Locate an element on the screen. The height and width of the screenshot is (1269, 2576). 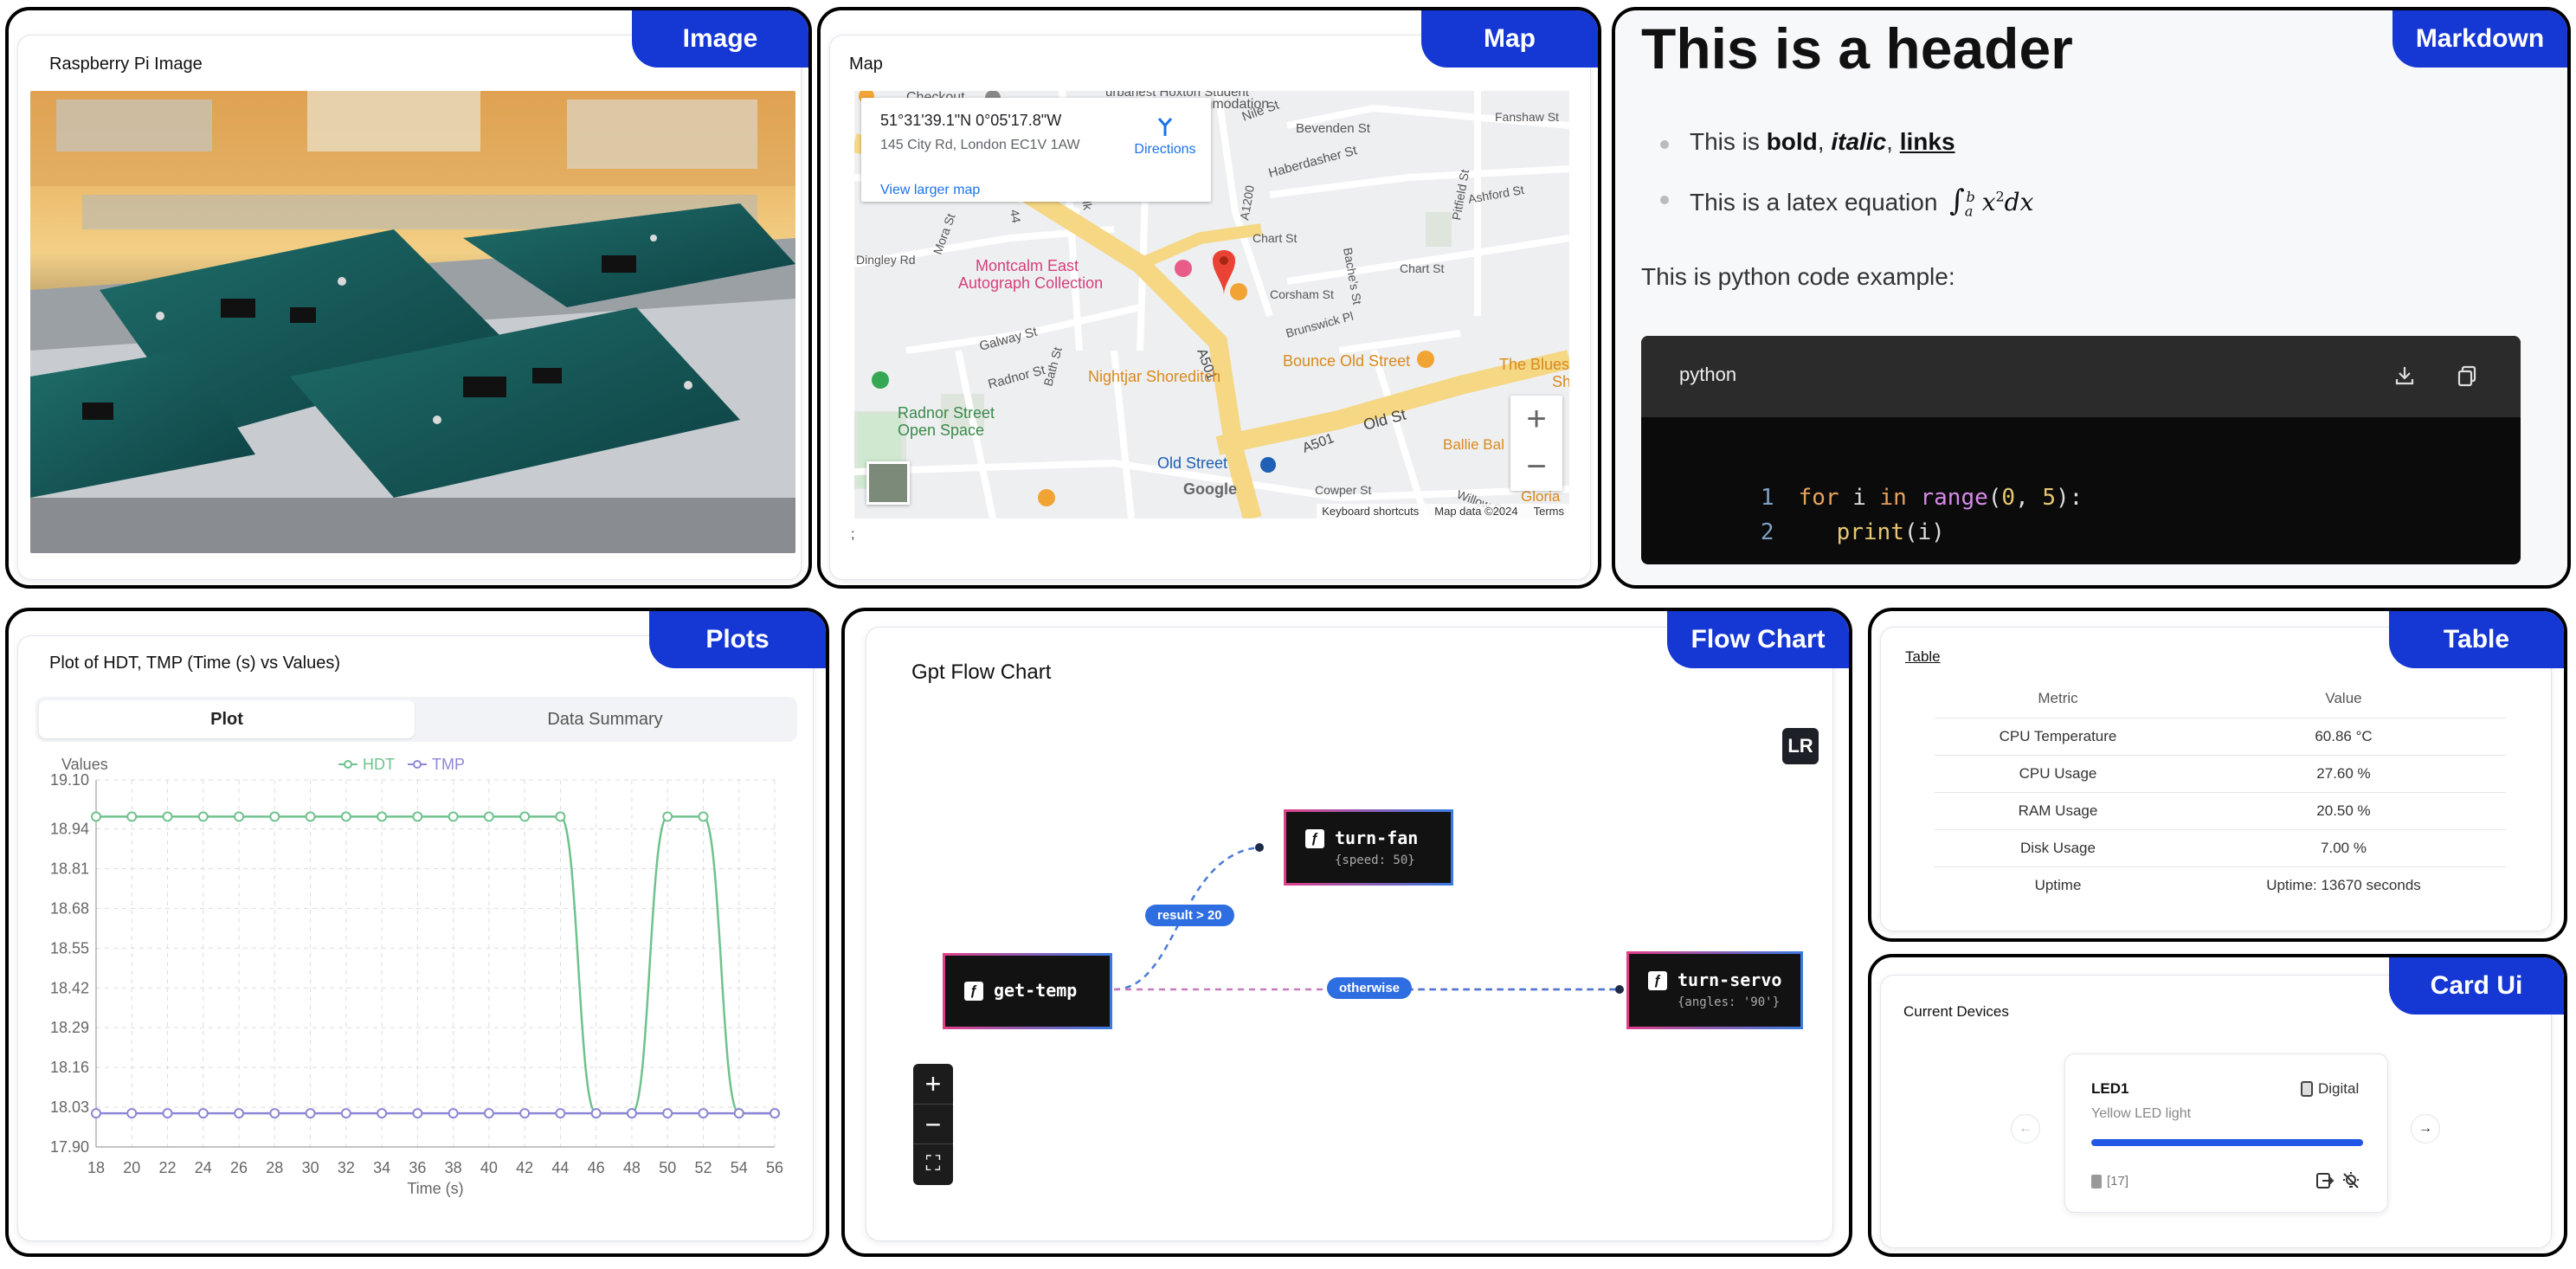
y-tick-label: 18.16 is located at coordinates (69, 1067).